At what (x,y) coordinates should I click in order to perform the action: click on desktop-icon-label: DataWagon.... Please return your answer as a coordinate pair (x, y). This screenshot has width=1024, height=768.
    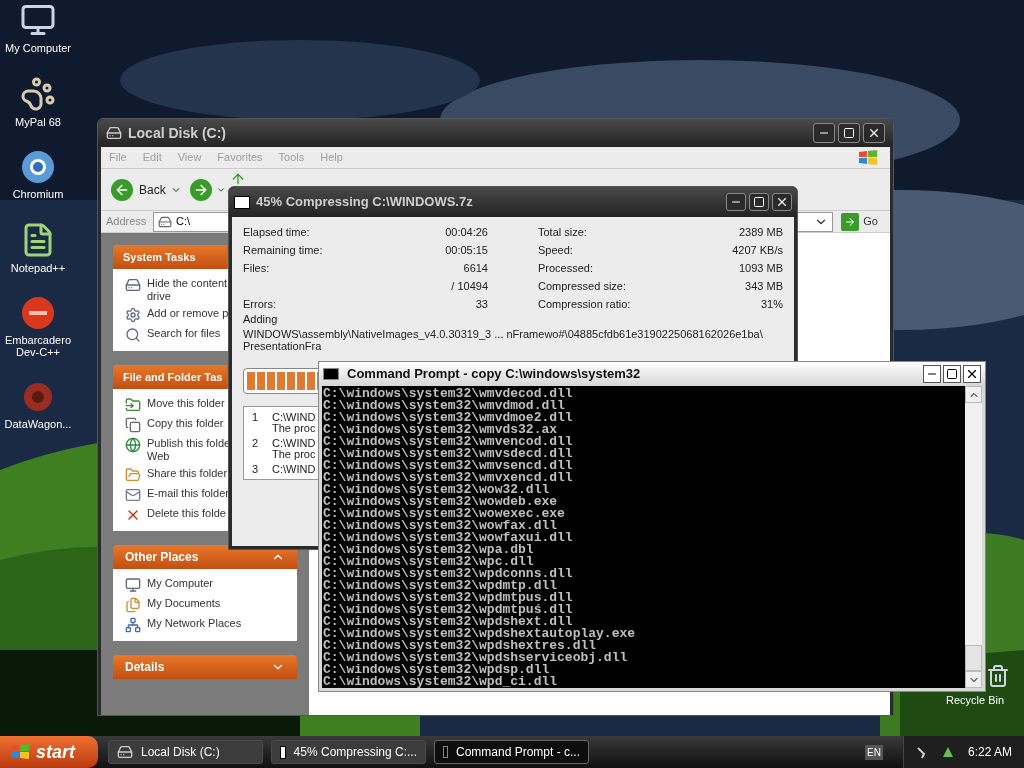
    Looking at the image, I should click on (38, 424).